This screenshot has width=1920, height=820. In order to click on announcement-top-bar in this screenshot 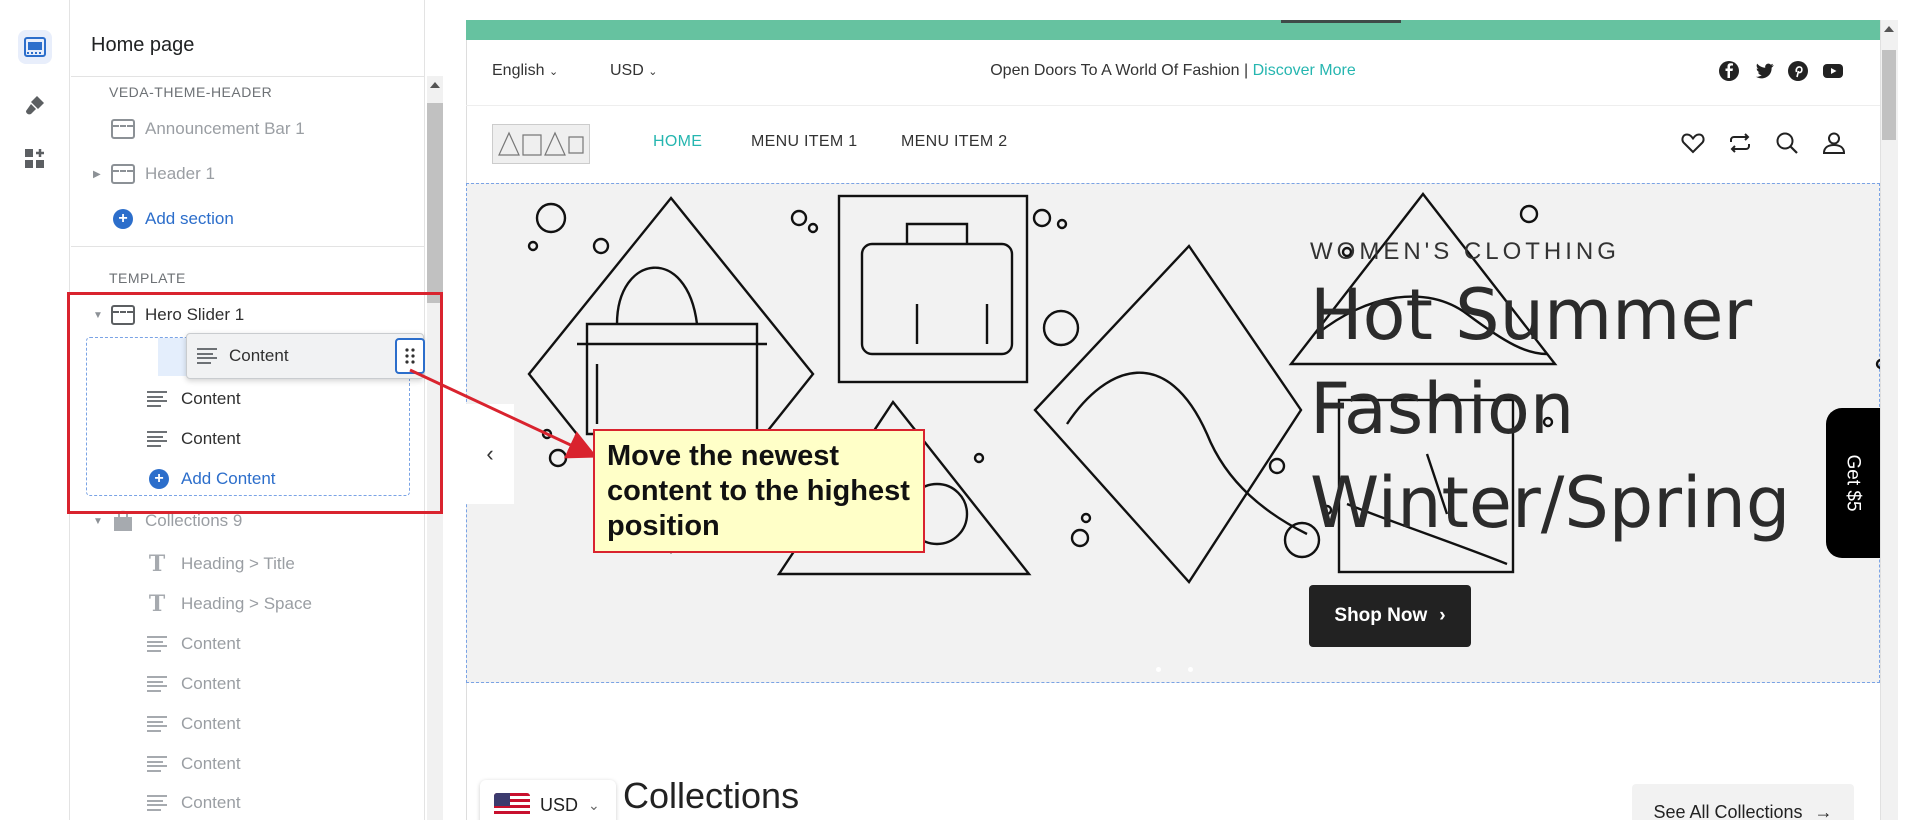, I will do `click(1173, 30)`.